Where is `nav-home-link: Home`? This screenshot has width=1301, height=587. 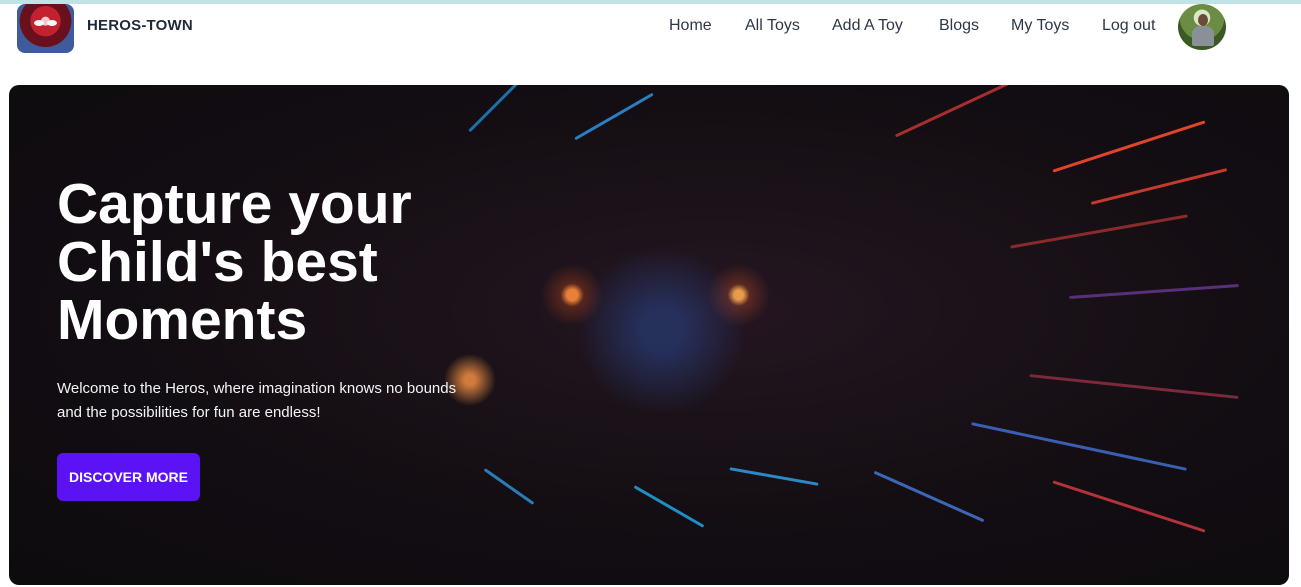
nav-home-link: Home is located at coordinates (690, 26).